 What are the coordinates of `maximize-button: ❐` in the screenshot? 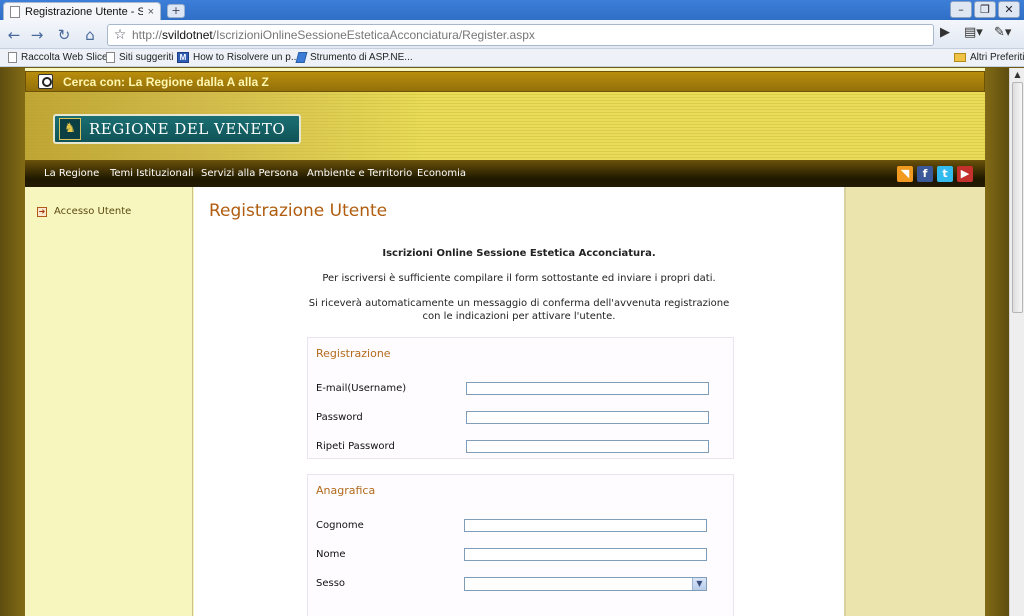 It's located at (985, 9).